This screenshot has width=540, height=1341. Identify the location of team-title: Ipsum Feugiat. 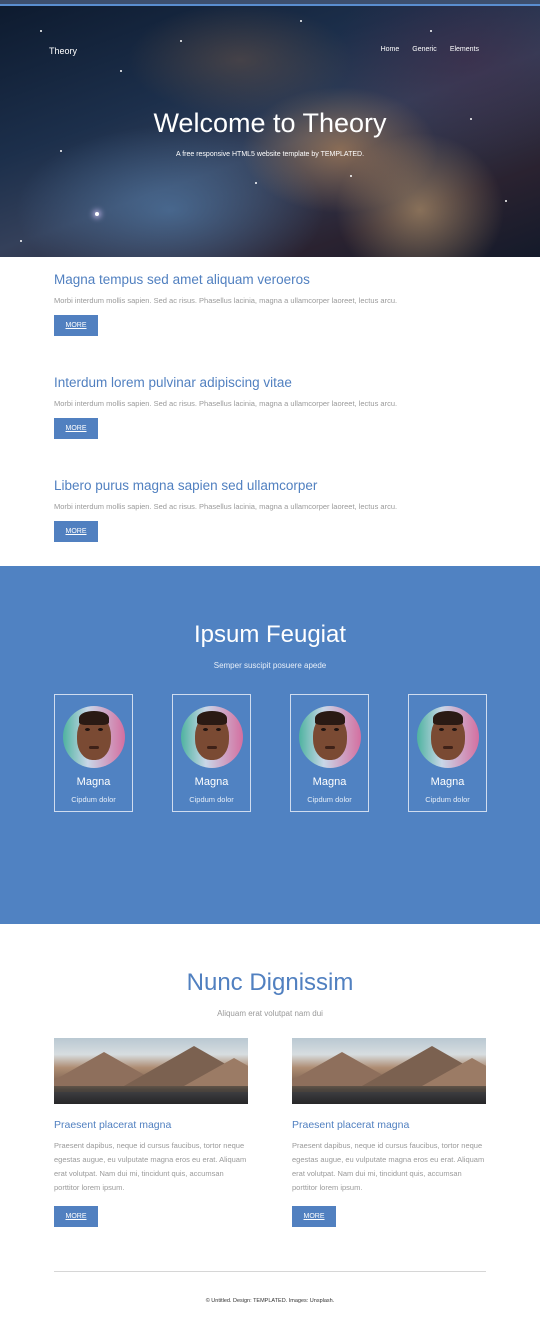
(270, 634).